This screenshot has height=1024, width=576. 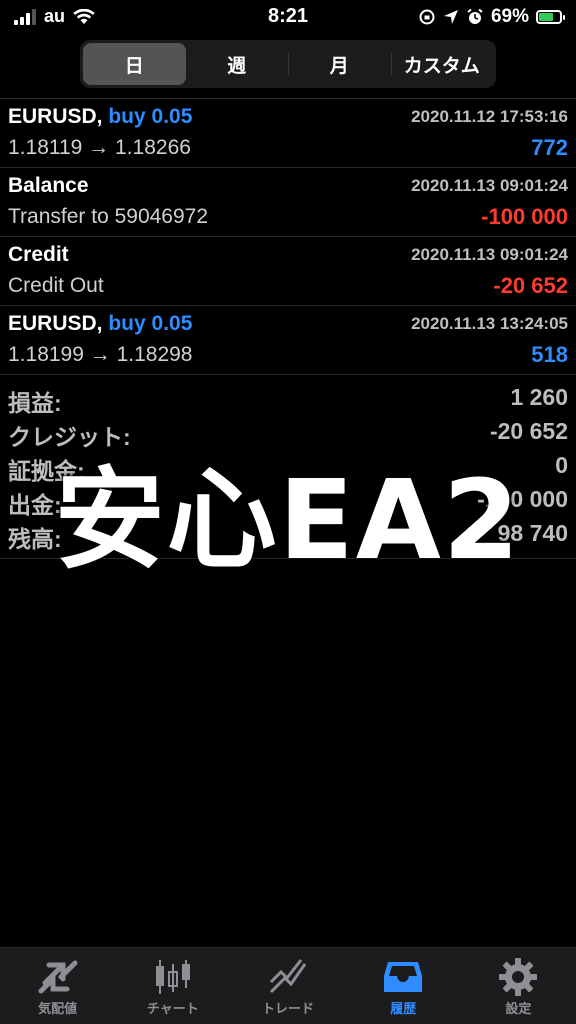 I want to click on row-amount: 518, so click(x=549, y=354).